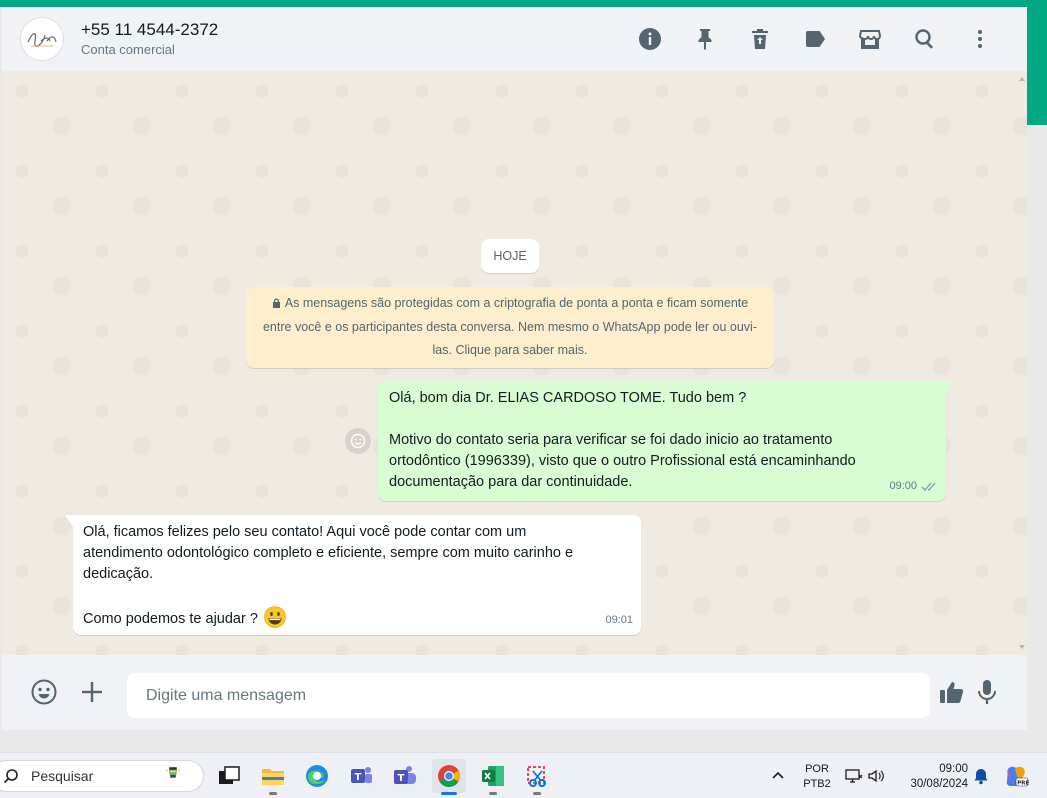  I want to click on taskbar-snipping-tool, so click(537, 777).